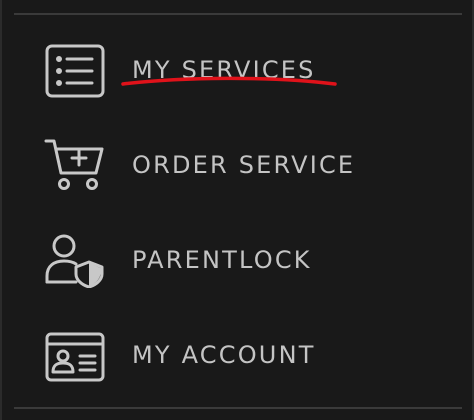 This screenshot has width=474, height=420. I want to click on menu-item-label: ORDER SERVICE, so click(244, 165).